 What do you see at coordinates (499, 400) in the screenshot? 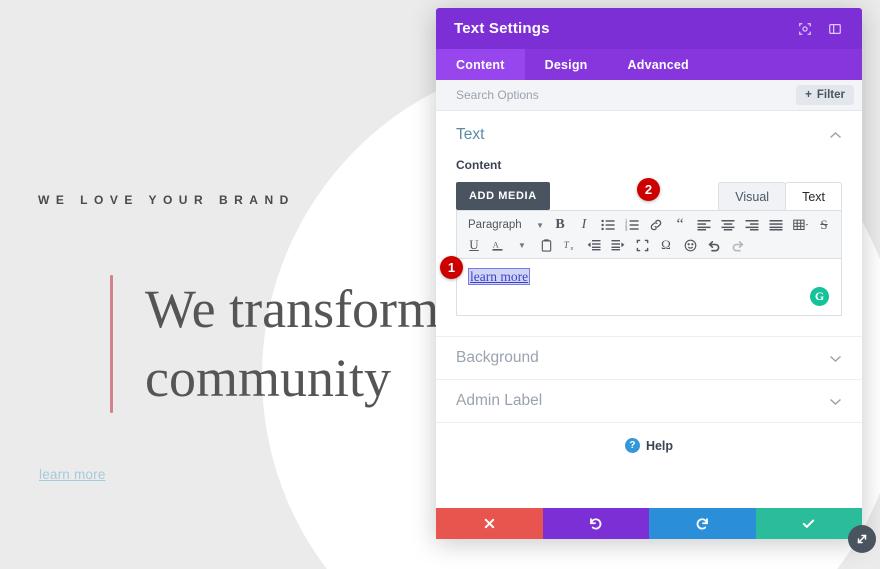
I see `section-title-admin-label: Admin Label` at bounding box center [499, 400].